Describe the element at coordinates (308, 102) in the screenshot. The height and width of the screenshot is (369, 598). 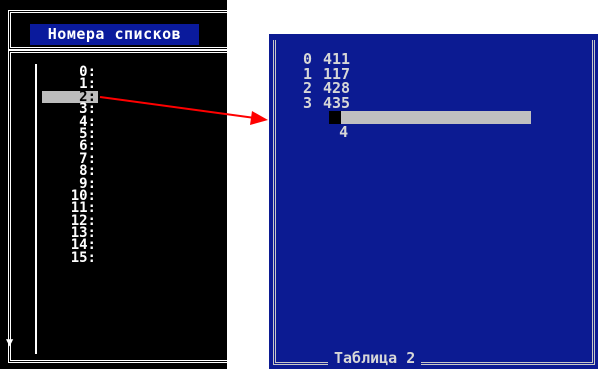
I see `row-index: 3` at that location.